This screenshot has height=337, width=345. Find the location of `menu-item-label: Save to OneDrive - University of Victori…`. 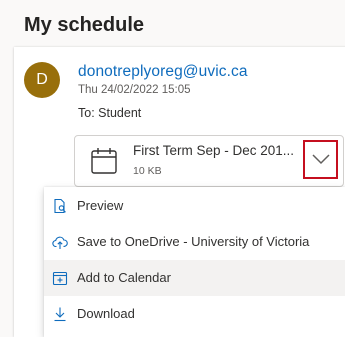

menu-item-label: Save to OneDrive - University of Victori… is located at coordinates (193, 241).